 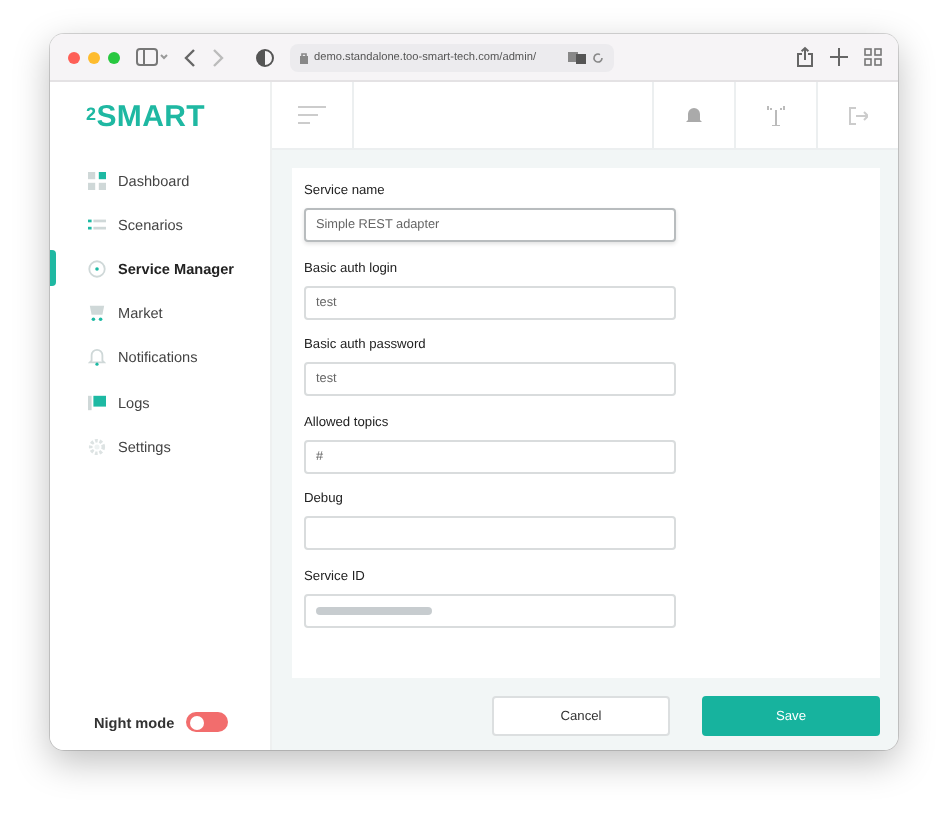 I want to click on forward-icon, so click(x=218, y=57).